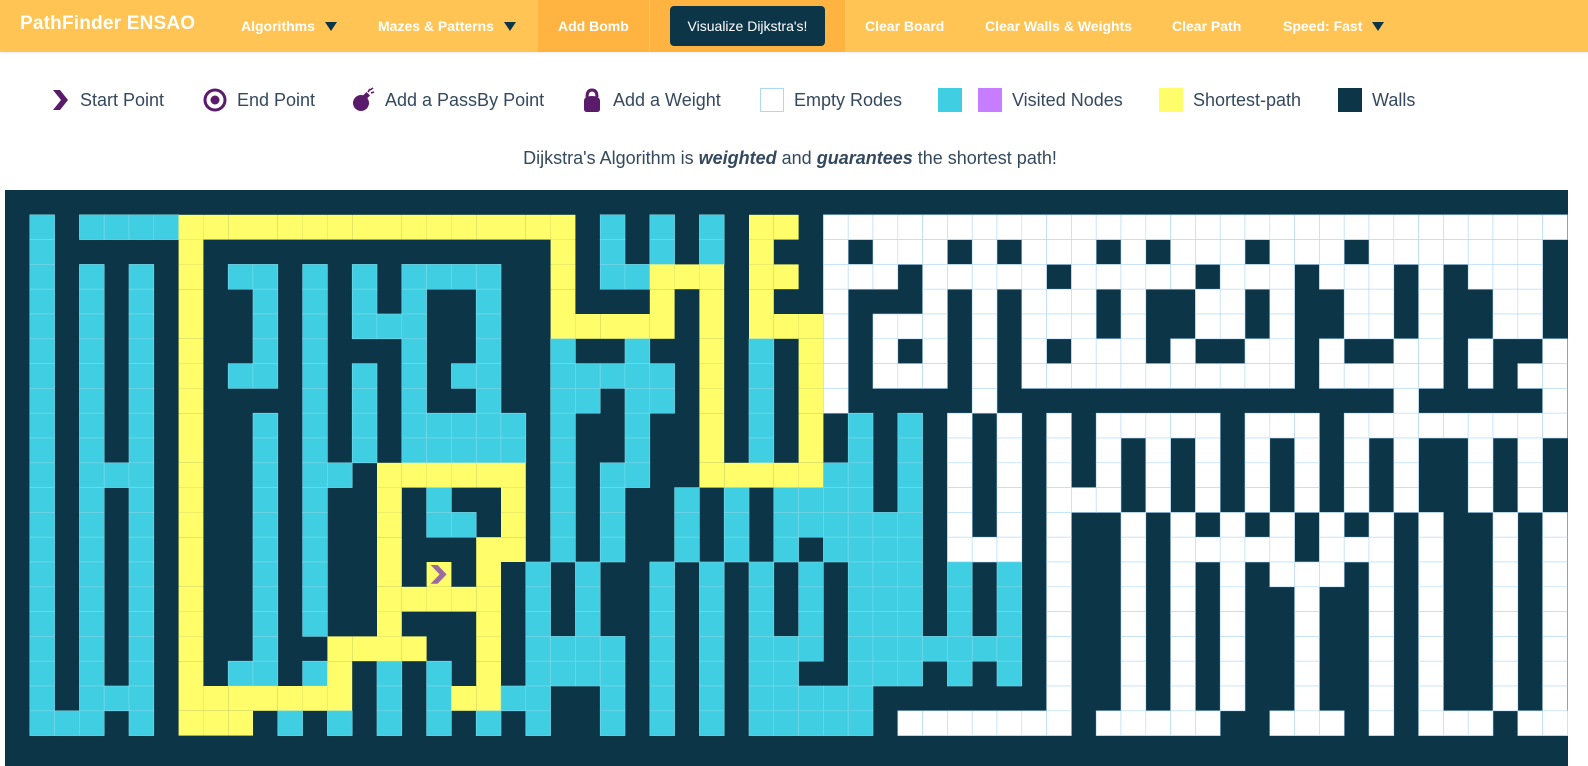 The image size is (1588, 766). Describe the element at coordinates (1206, 26) in the screenshot. I see `clear-path-button: Clear Path` at that location.